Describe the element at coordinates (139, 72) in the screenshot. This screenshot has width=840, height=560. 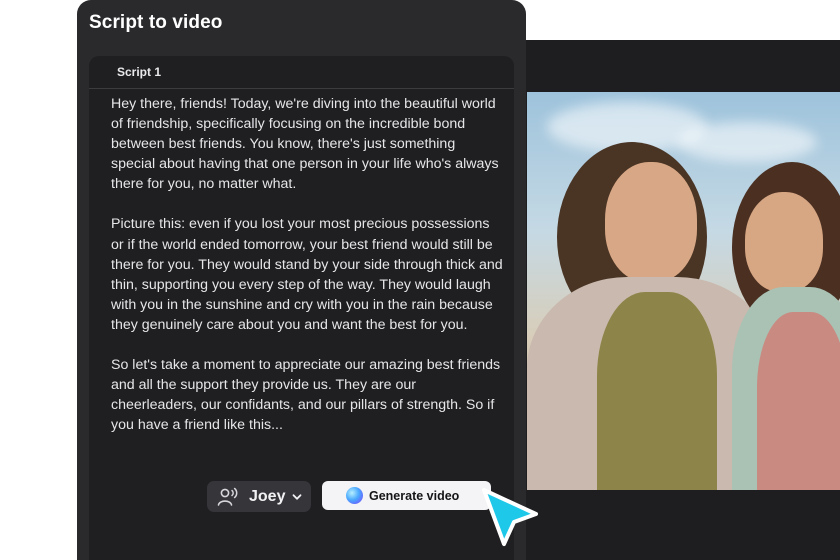
I see `tab-label: Script 1` at that location.